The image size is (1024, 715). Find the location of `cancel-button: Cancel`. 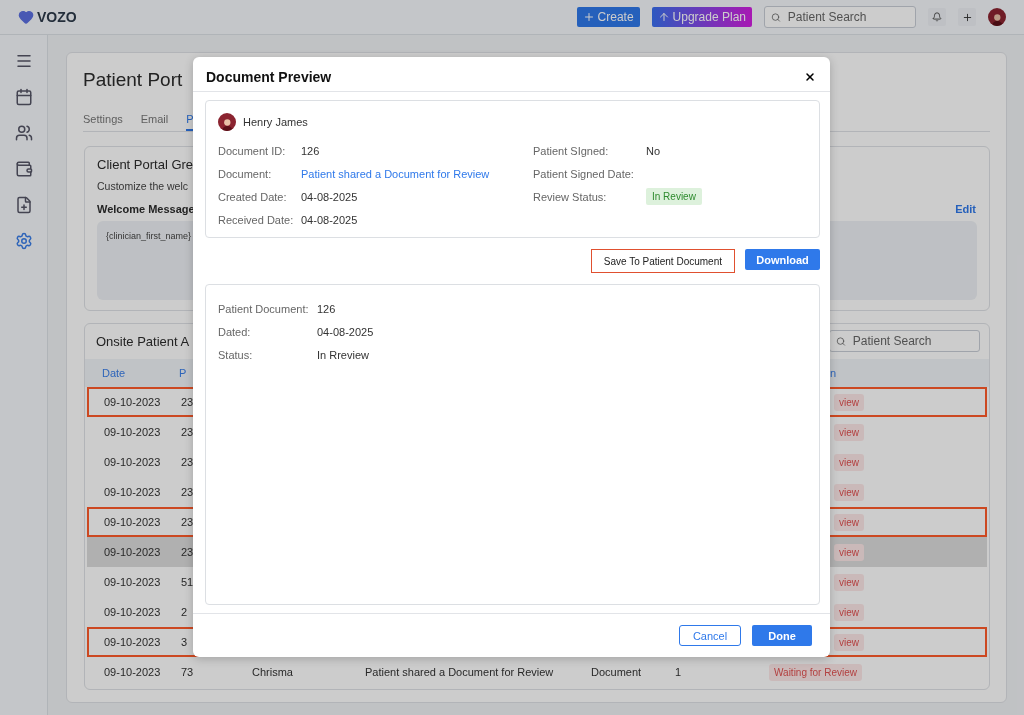

cancel-button: Cancel is located at coordinates (710, 635).